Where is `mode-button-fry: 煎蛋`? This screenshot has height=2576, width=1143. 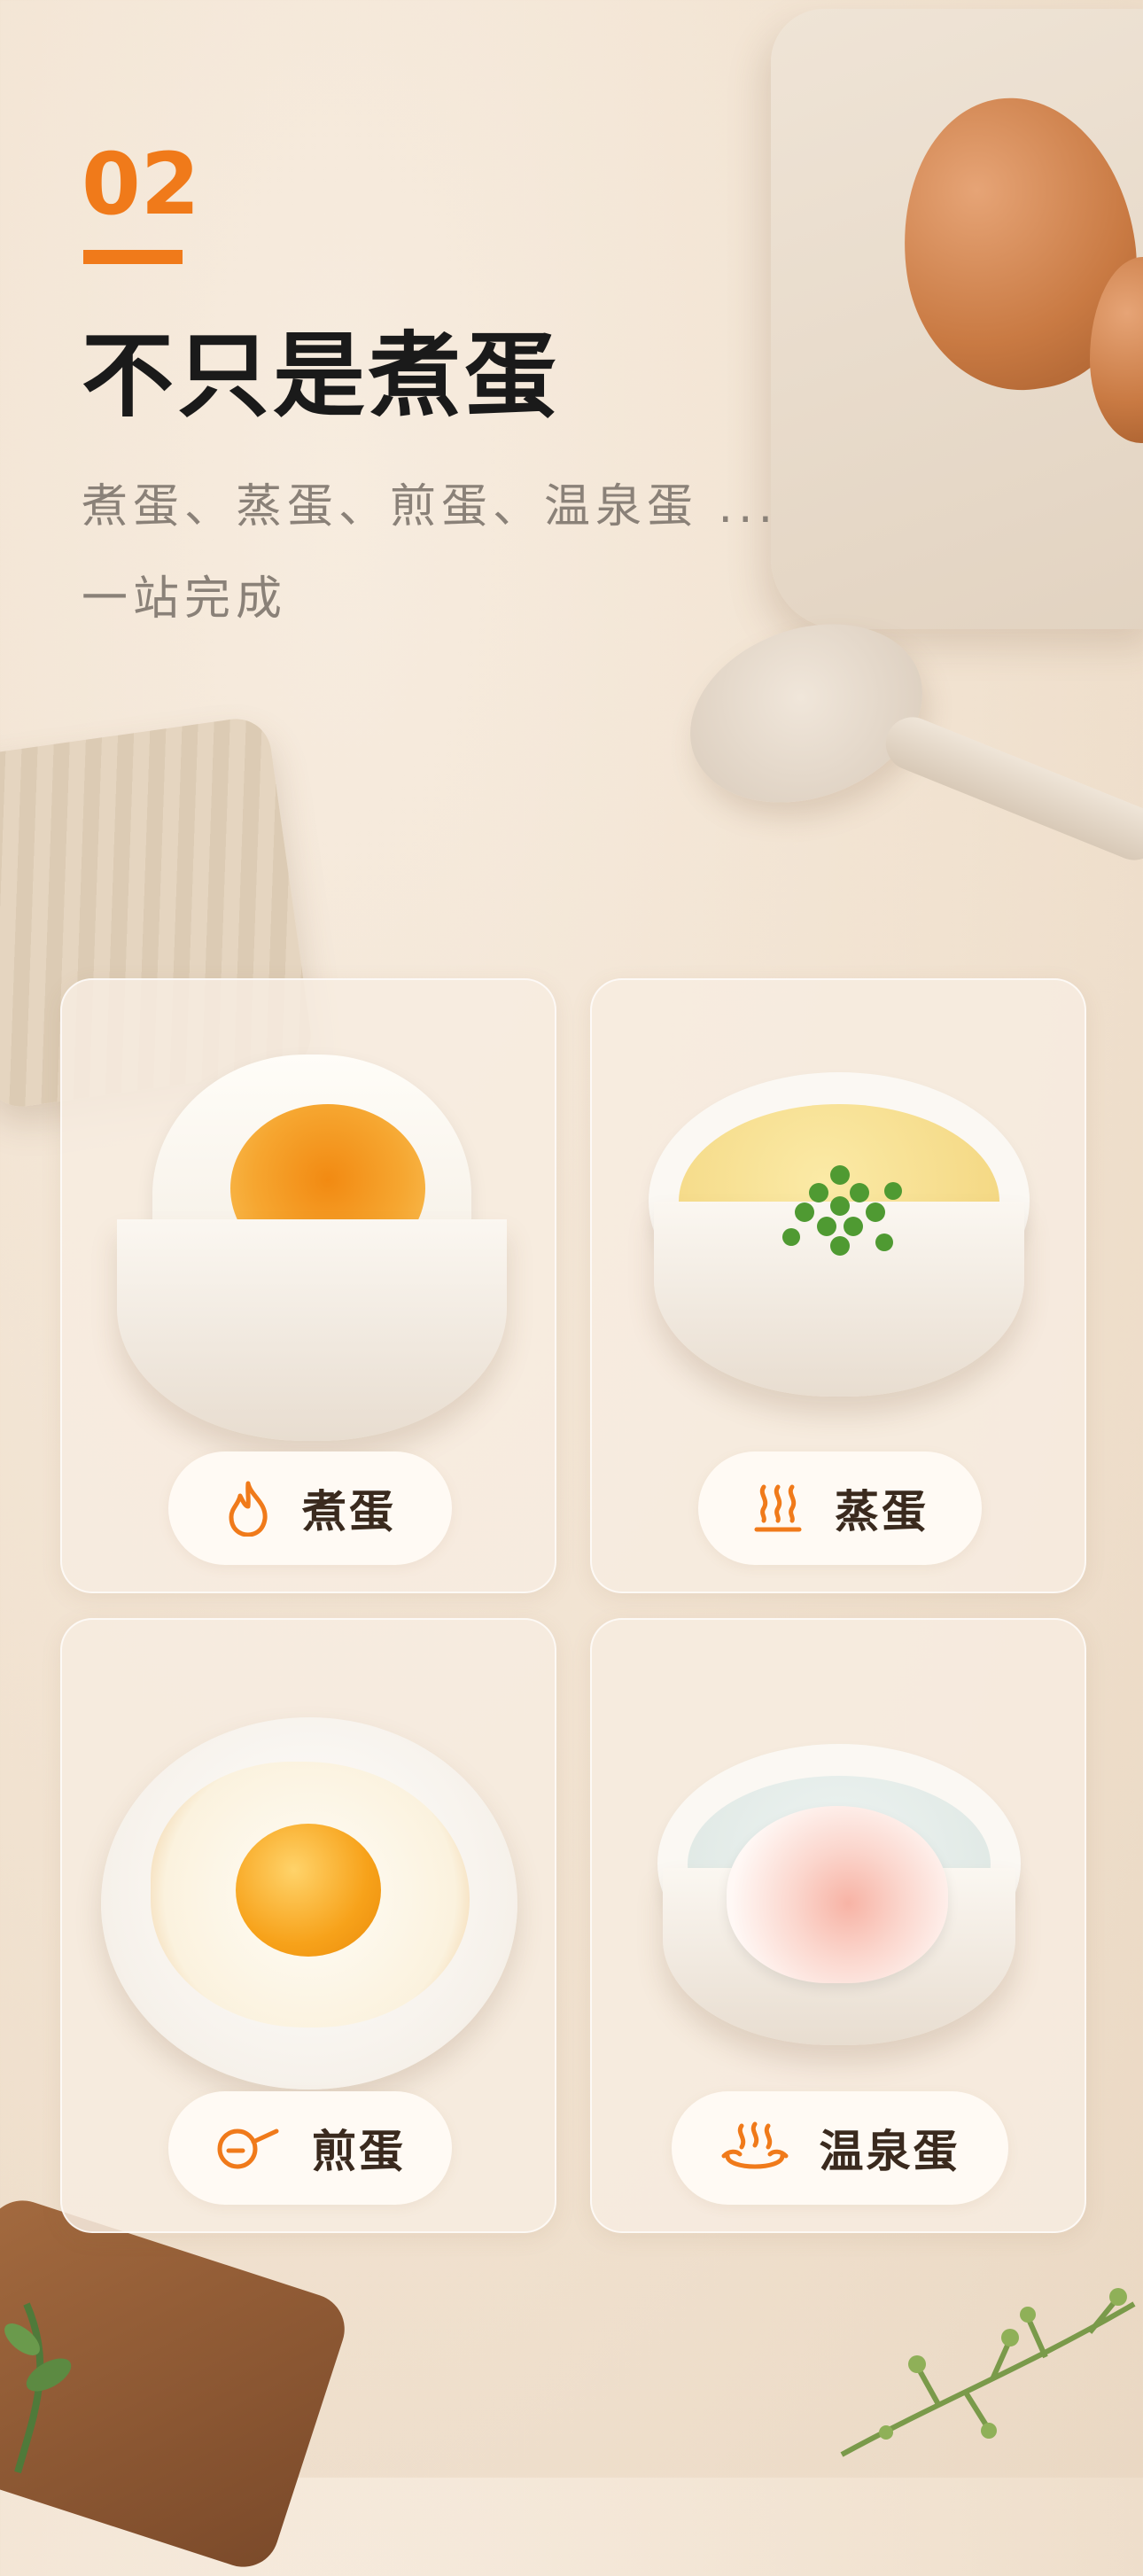
mode-button-fry: 煎蛋 is located at coordinates (310, 2148).